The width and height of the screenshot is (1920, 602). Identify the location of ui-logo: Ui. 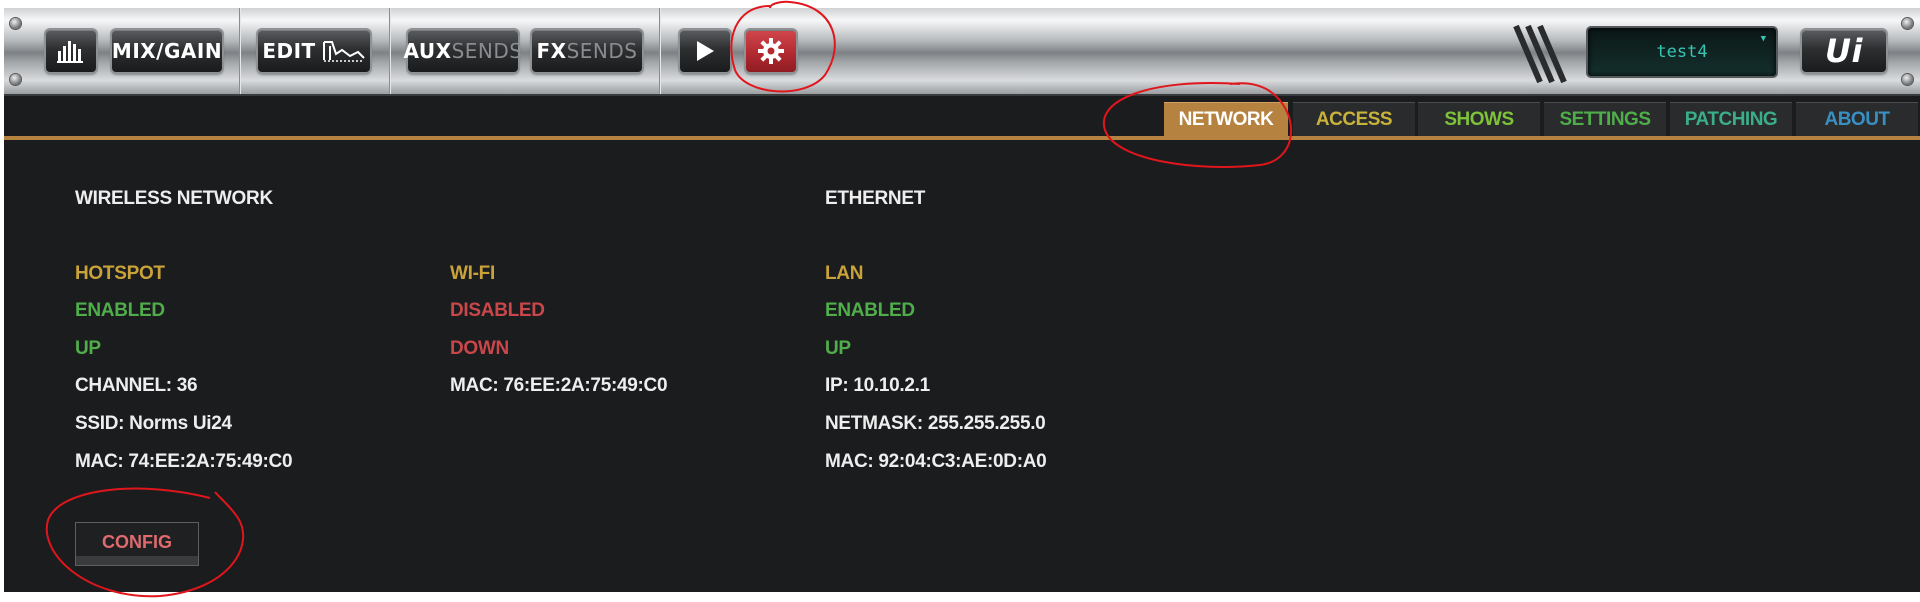
(1844, 51).